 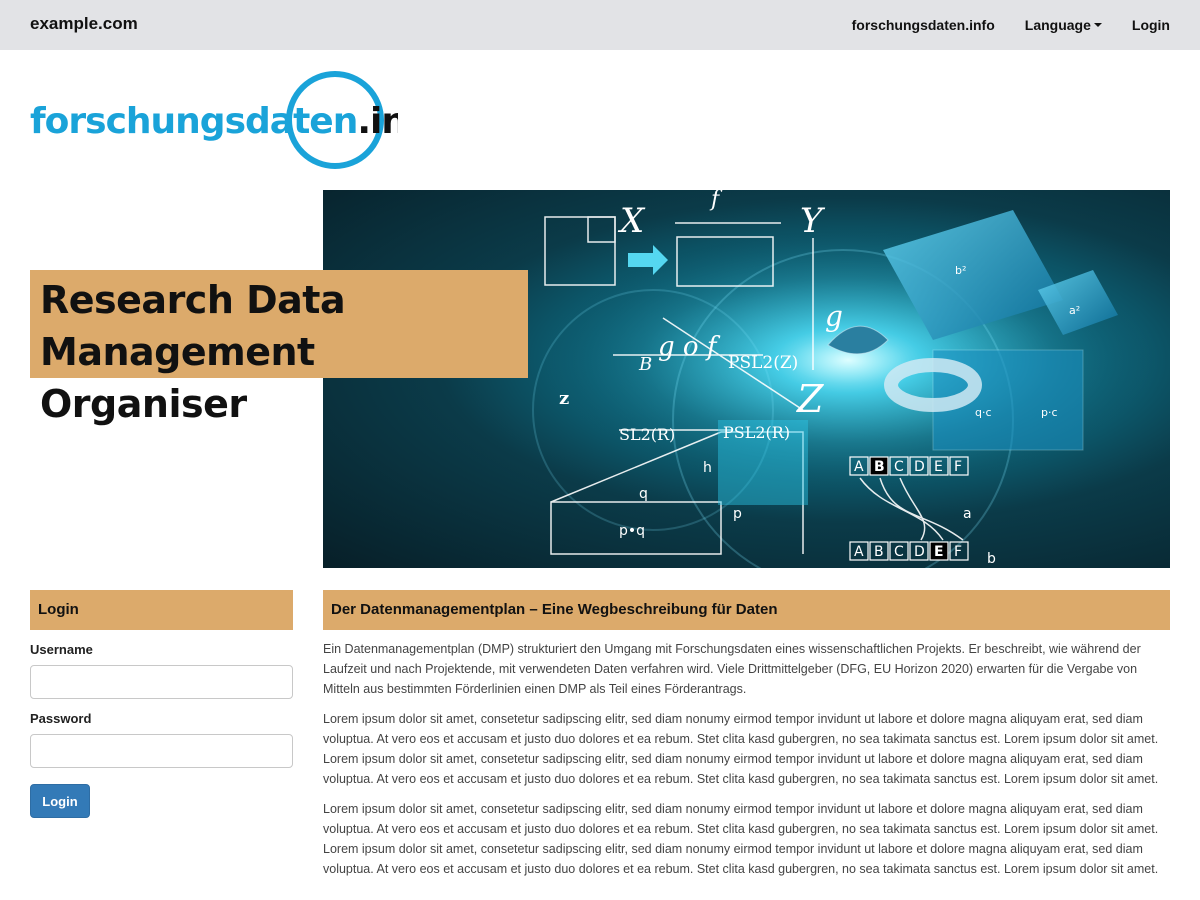 I want to click on nav-link-forschungsdaten: forschungsdaten.info, so click(x=923, y=25).